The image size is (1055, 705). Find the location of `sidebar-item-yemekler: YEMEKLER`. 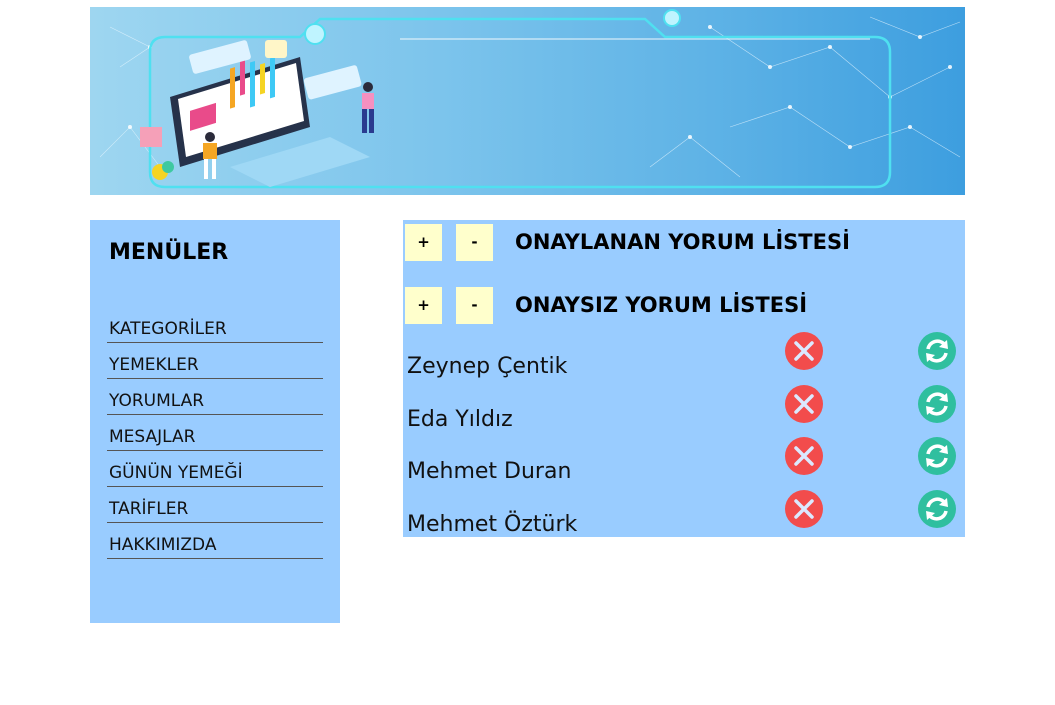

sidebar-item-yemekler: YEMEKLER is located at coordinates (215, 361).